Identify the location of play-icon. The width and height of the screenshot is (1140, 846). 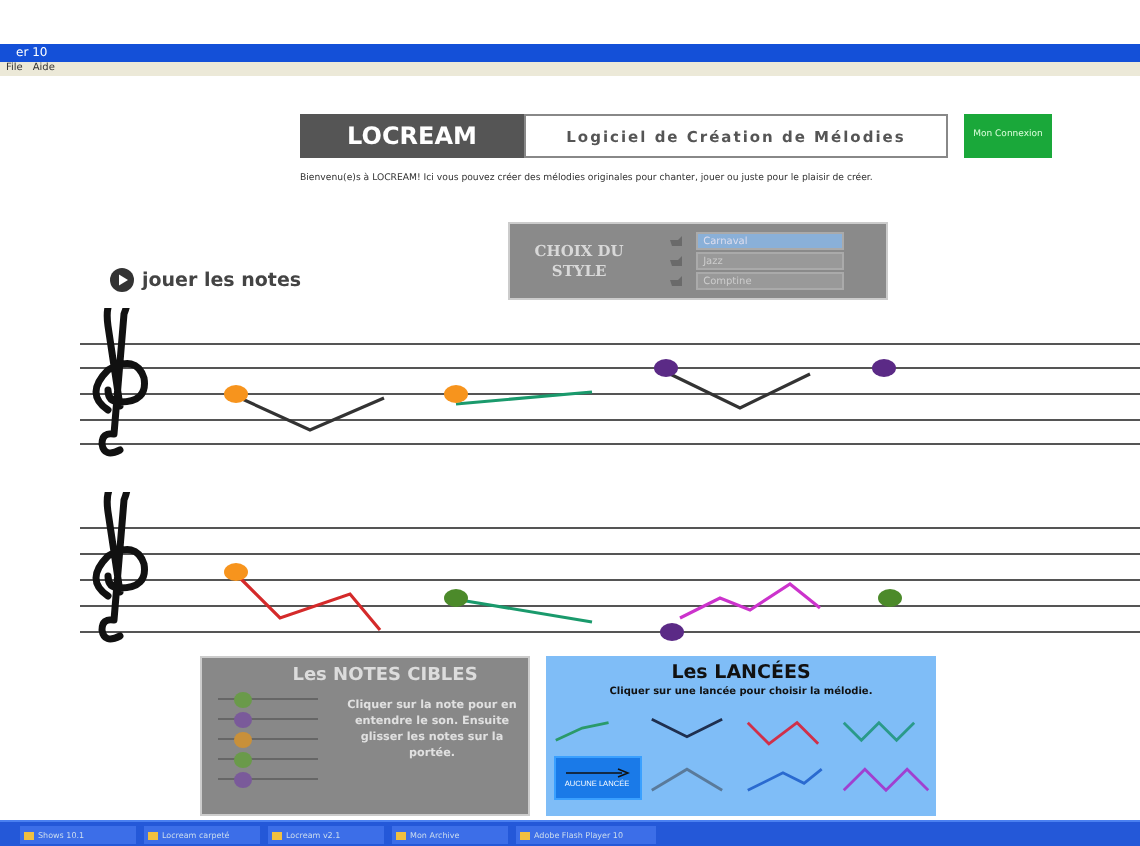
(122, 280).